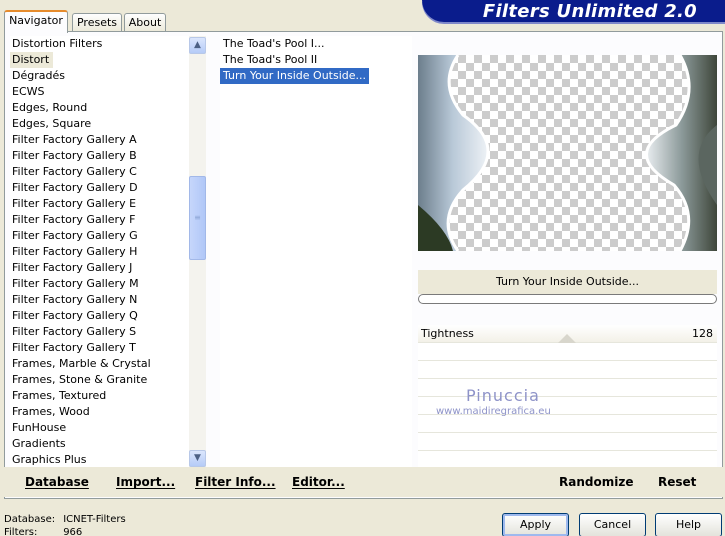 The height and width of the screenshot is (536, 725). I want to click on category-item: Filter Factory Gallery F, so click(100, 220).